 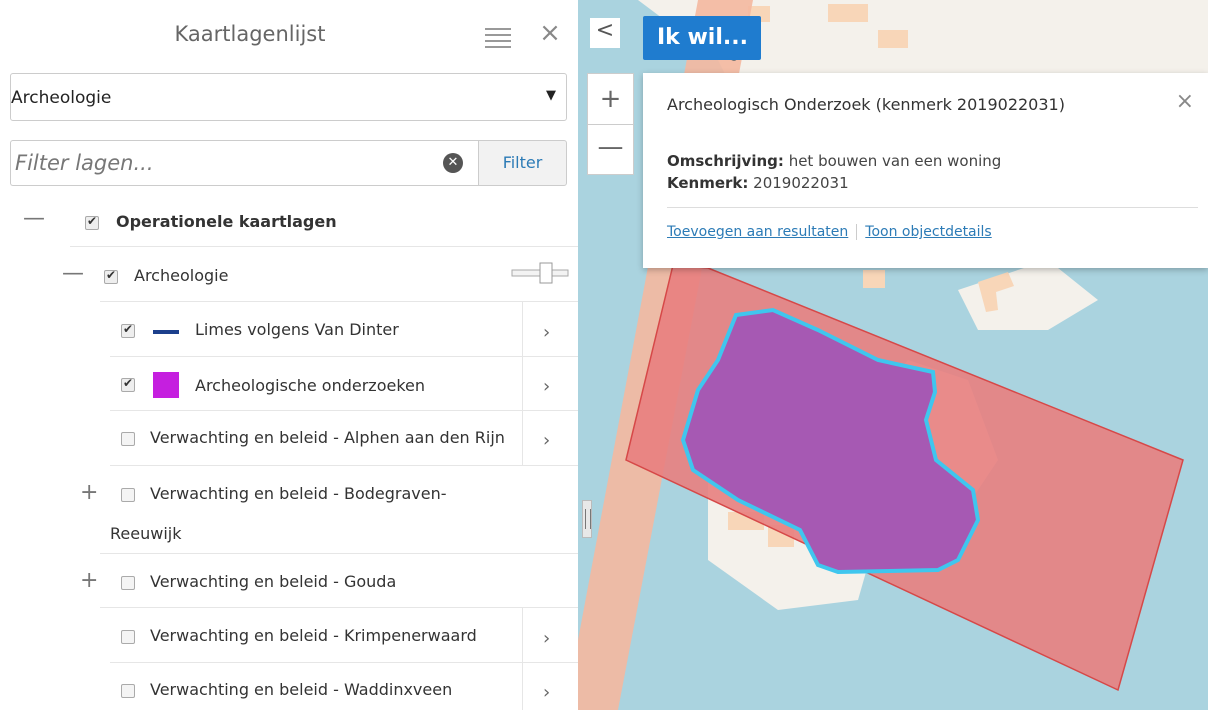 I want to click on land-area, so click(x=1028, y=295).